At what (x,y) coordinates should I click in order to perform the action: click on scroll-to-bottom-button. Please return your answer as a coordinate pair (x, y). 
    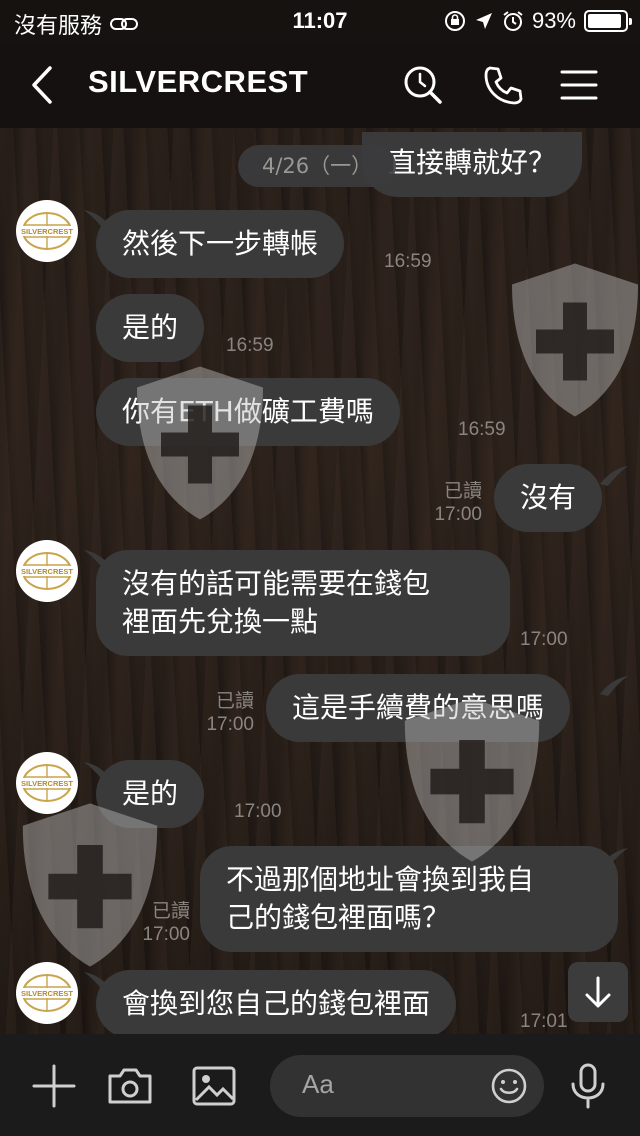
    Looking at the image, I should click on (598, 992).